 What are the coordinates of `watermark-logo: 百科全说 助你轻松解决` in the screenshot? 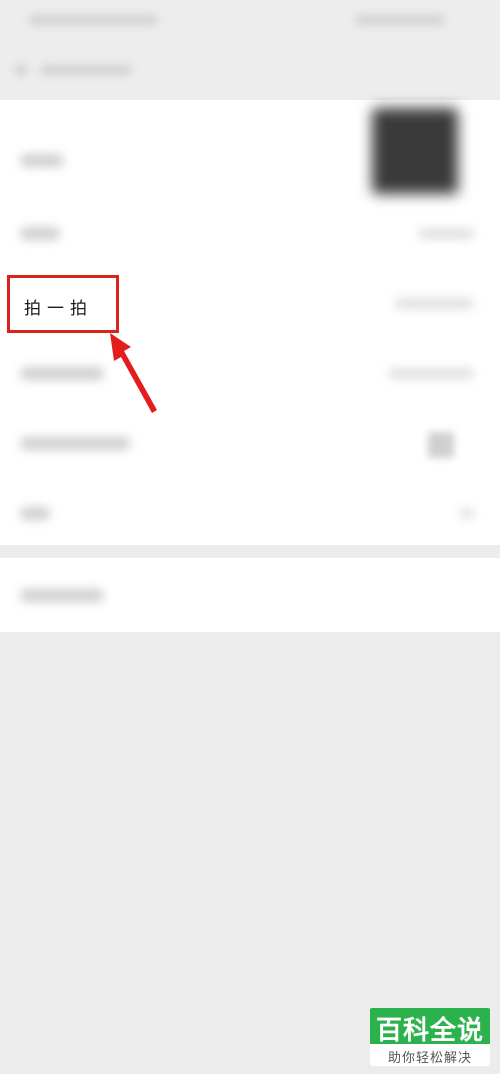 It's located at (430, 1037).